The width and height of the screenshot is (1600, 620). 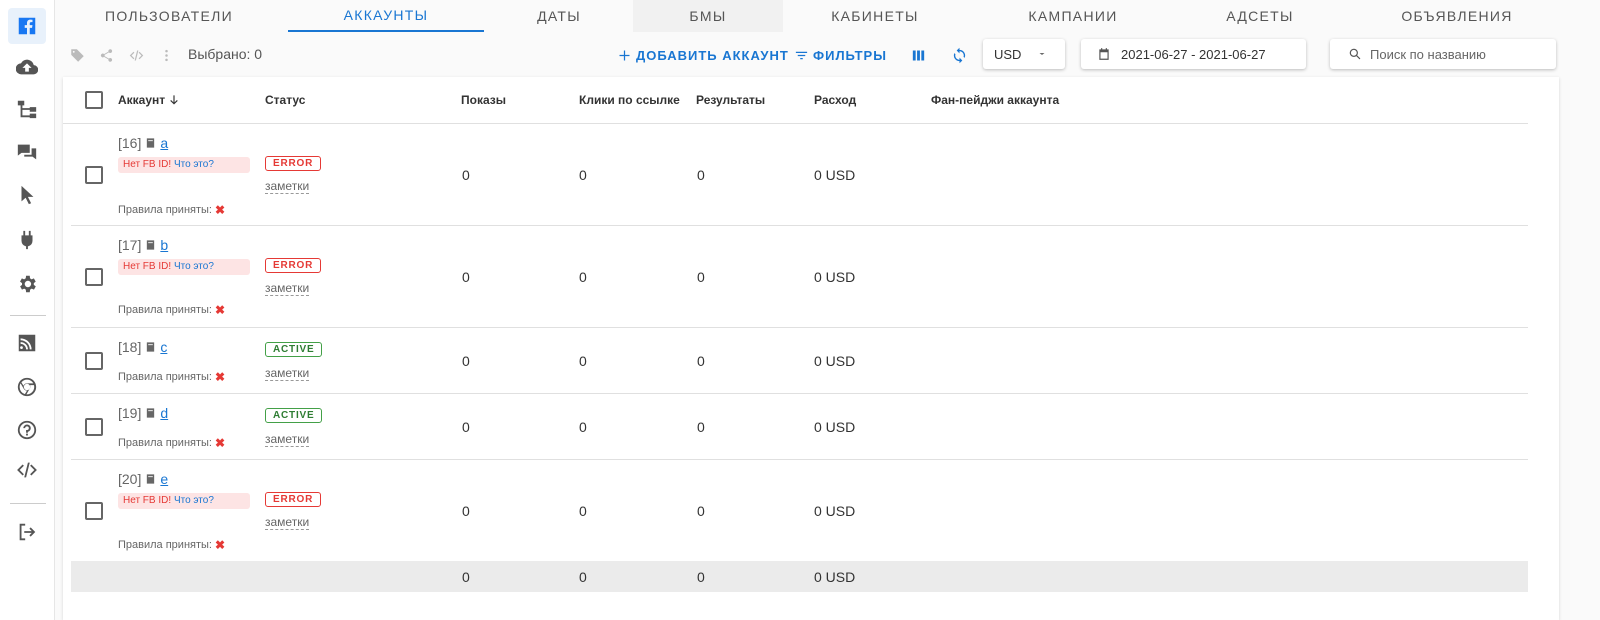 What do you see at coordinates (164, 413) in the screenshot?
I see `account-name-link: d` at bounding box center [164, 413].